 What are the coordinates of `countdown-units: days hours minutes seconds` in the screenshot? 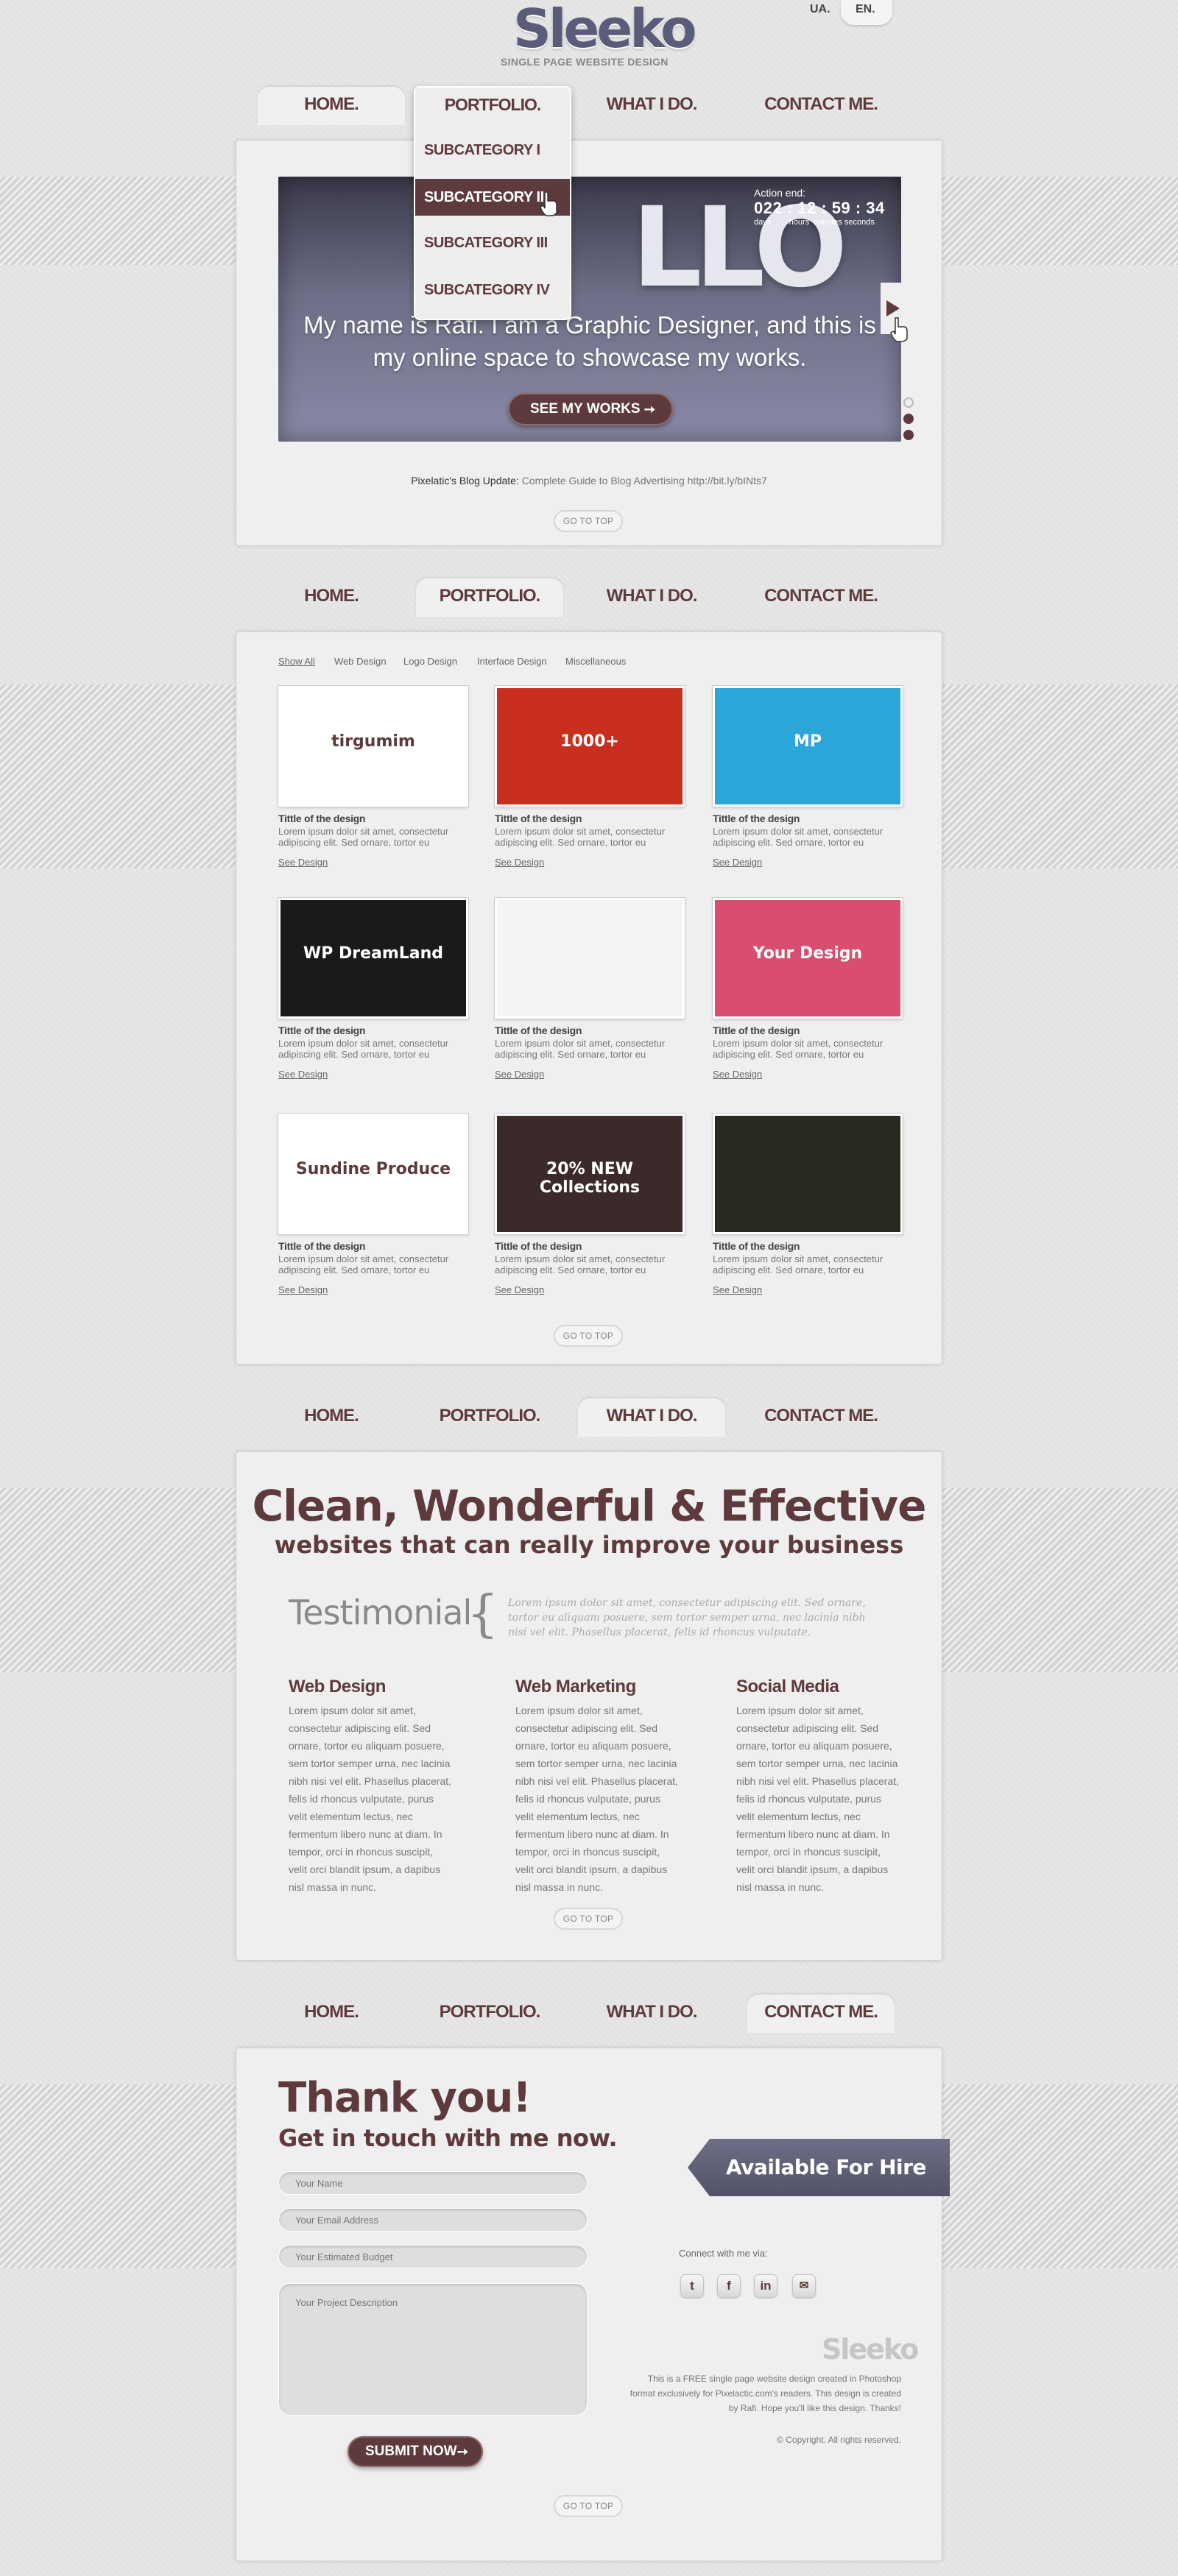 It's located at (814, 223).